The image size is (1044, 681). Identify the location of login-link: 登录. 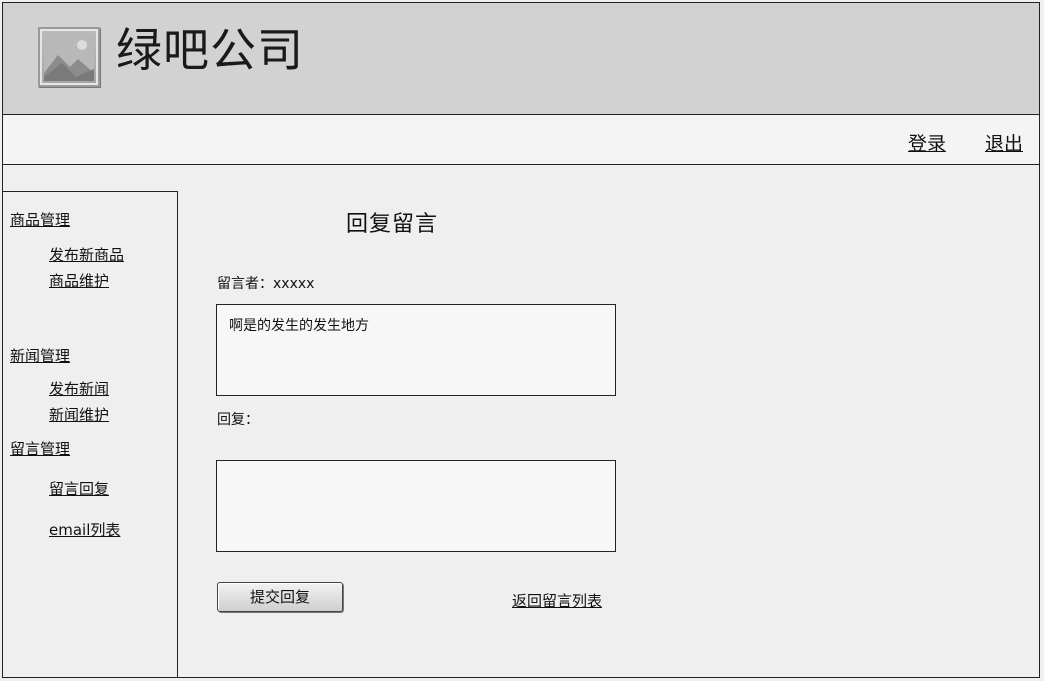
(927, 142).